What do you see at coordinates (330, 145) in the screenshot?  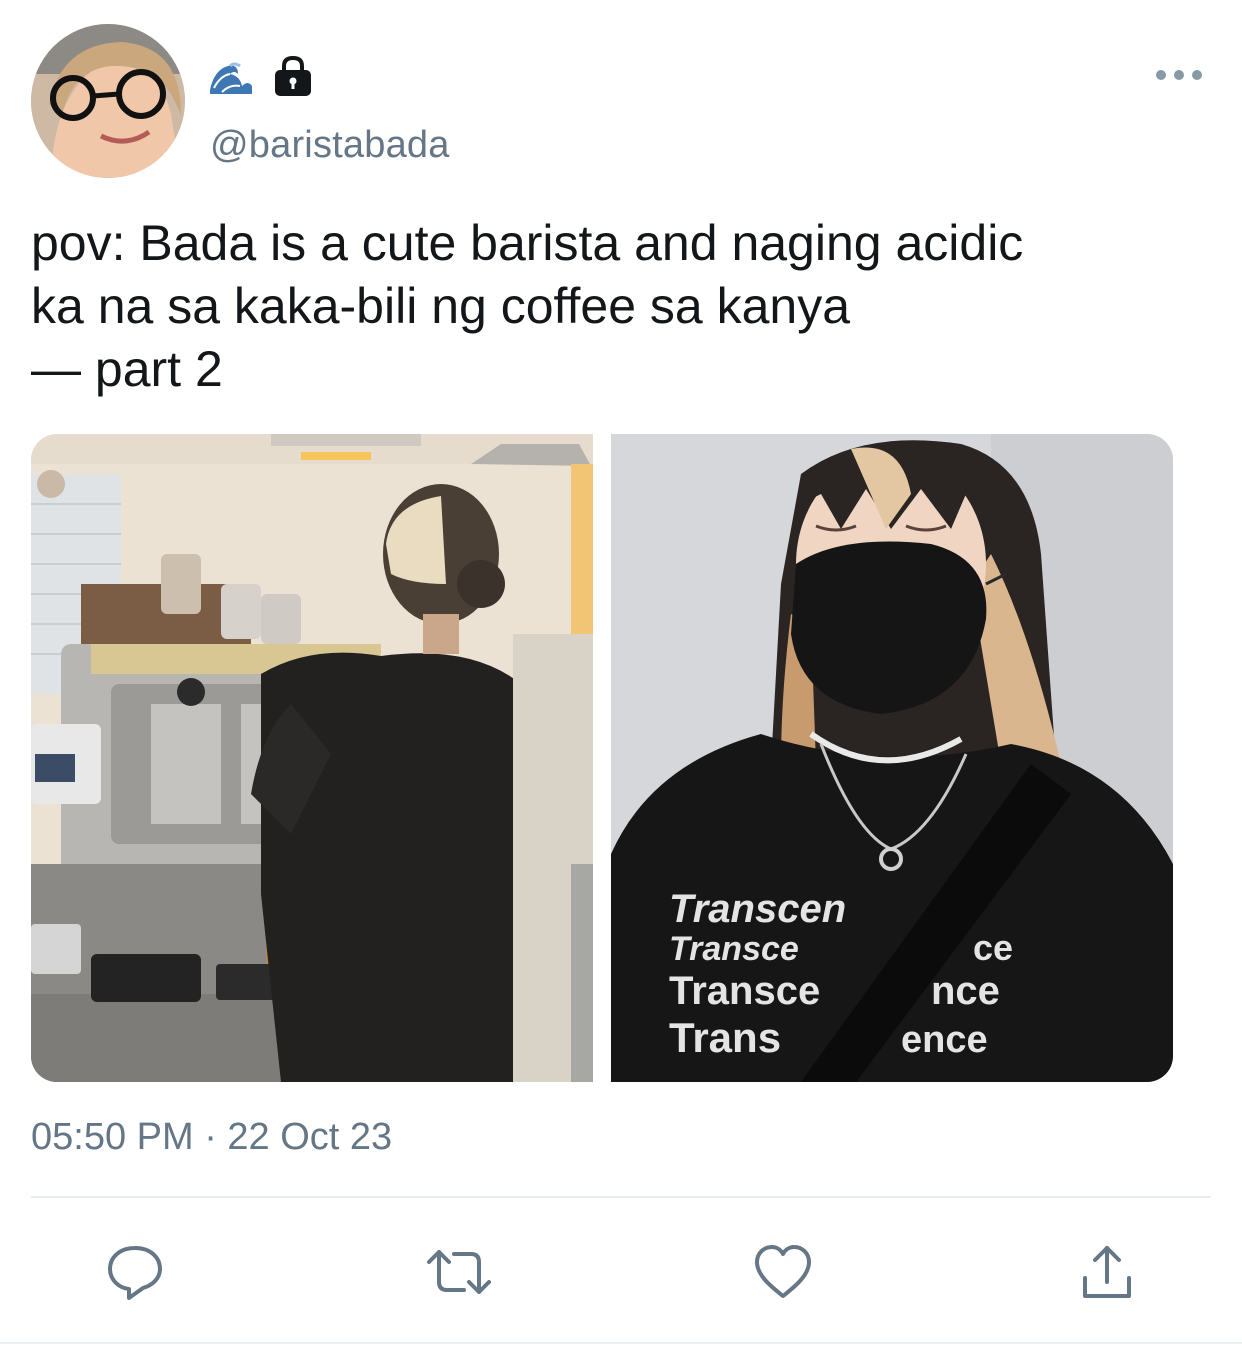 I see `author-handle: @baristabada` at bounding box center [330, 145].